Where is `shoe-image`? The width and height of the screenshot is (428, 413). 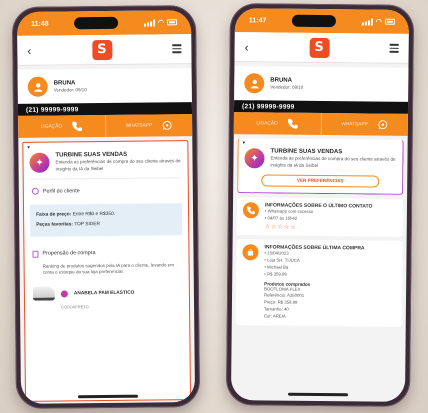
shoe-image is located at coordinates (43, 293).